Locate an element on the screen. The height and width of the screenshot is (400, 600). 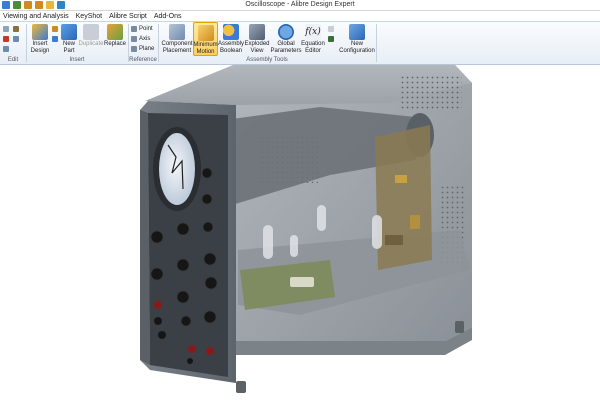
global-parameters-label: Global Parameters is located at coordinates (286, 47).